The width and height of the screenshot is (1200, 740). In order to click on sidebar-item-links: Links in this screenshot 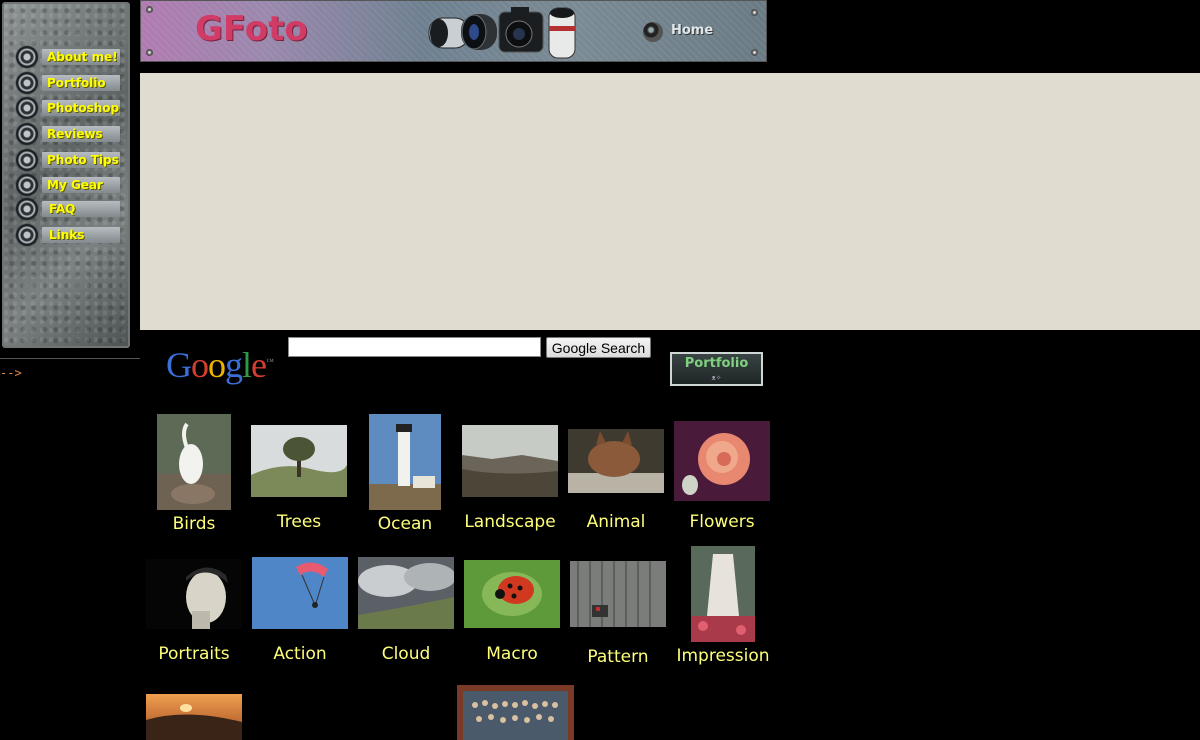, I will do `click(68, 235)`.